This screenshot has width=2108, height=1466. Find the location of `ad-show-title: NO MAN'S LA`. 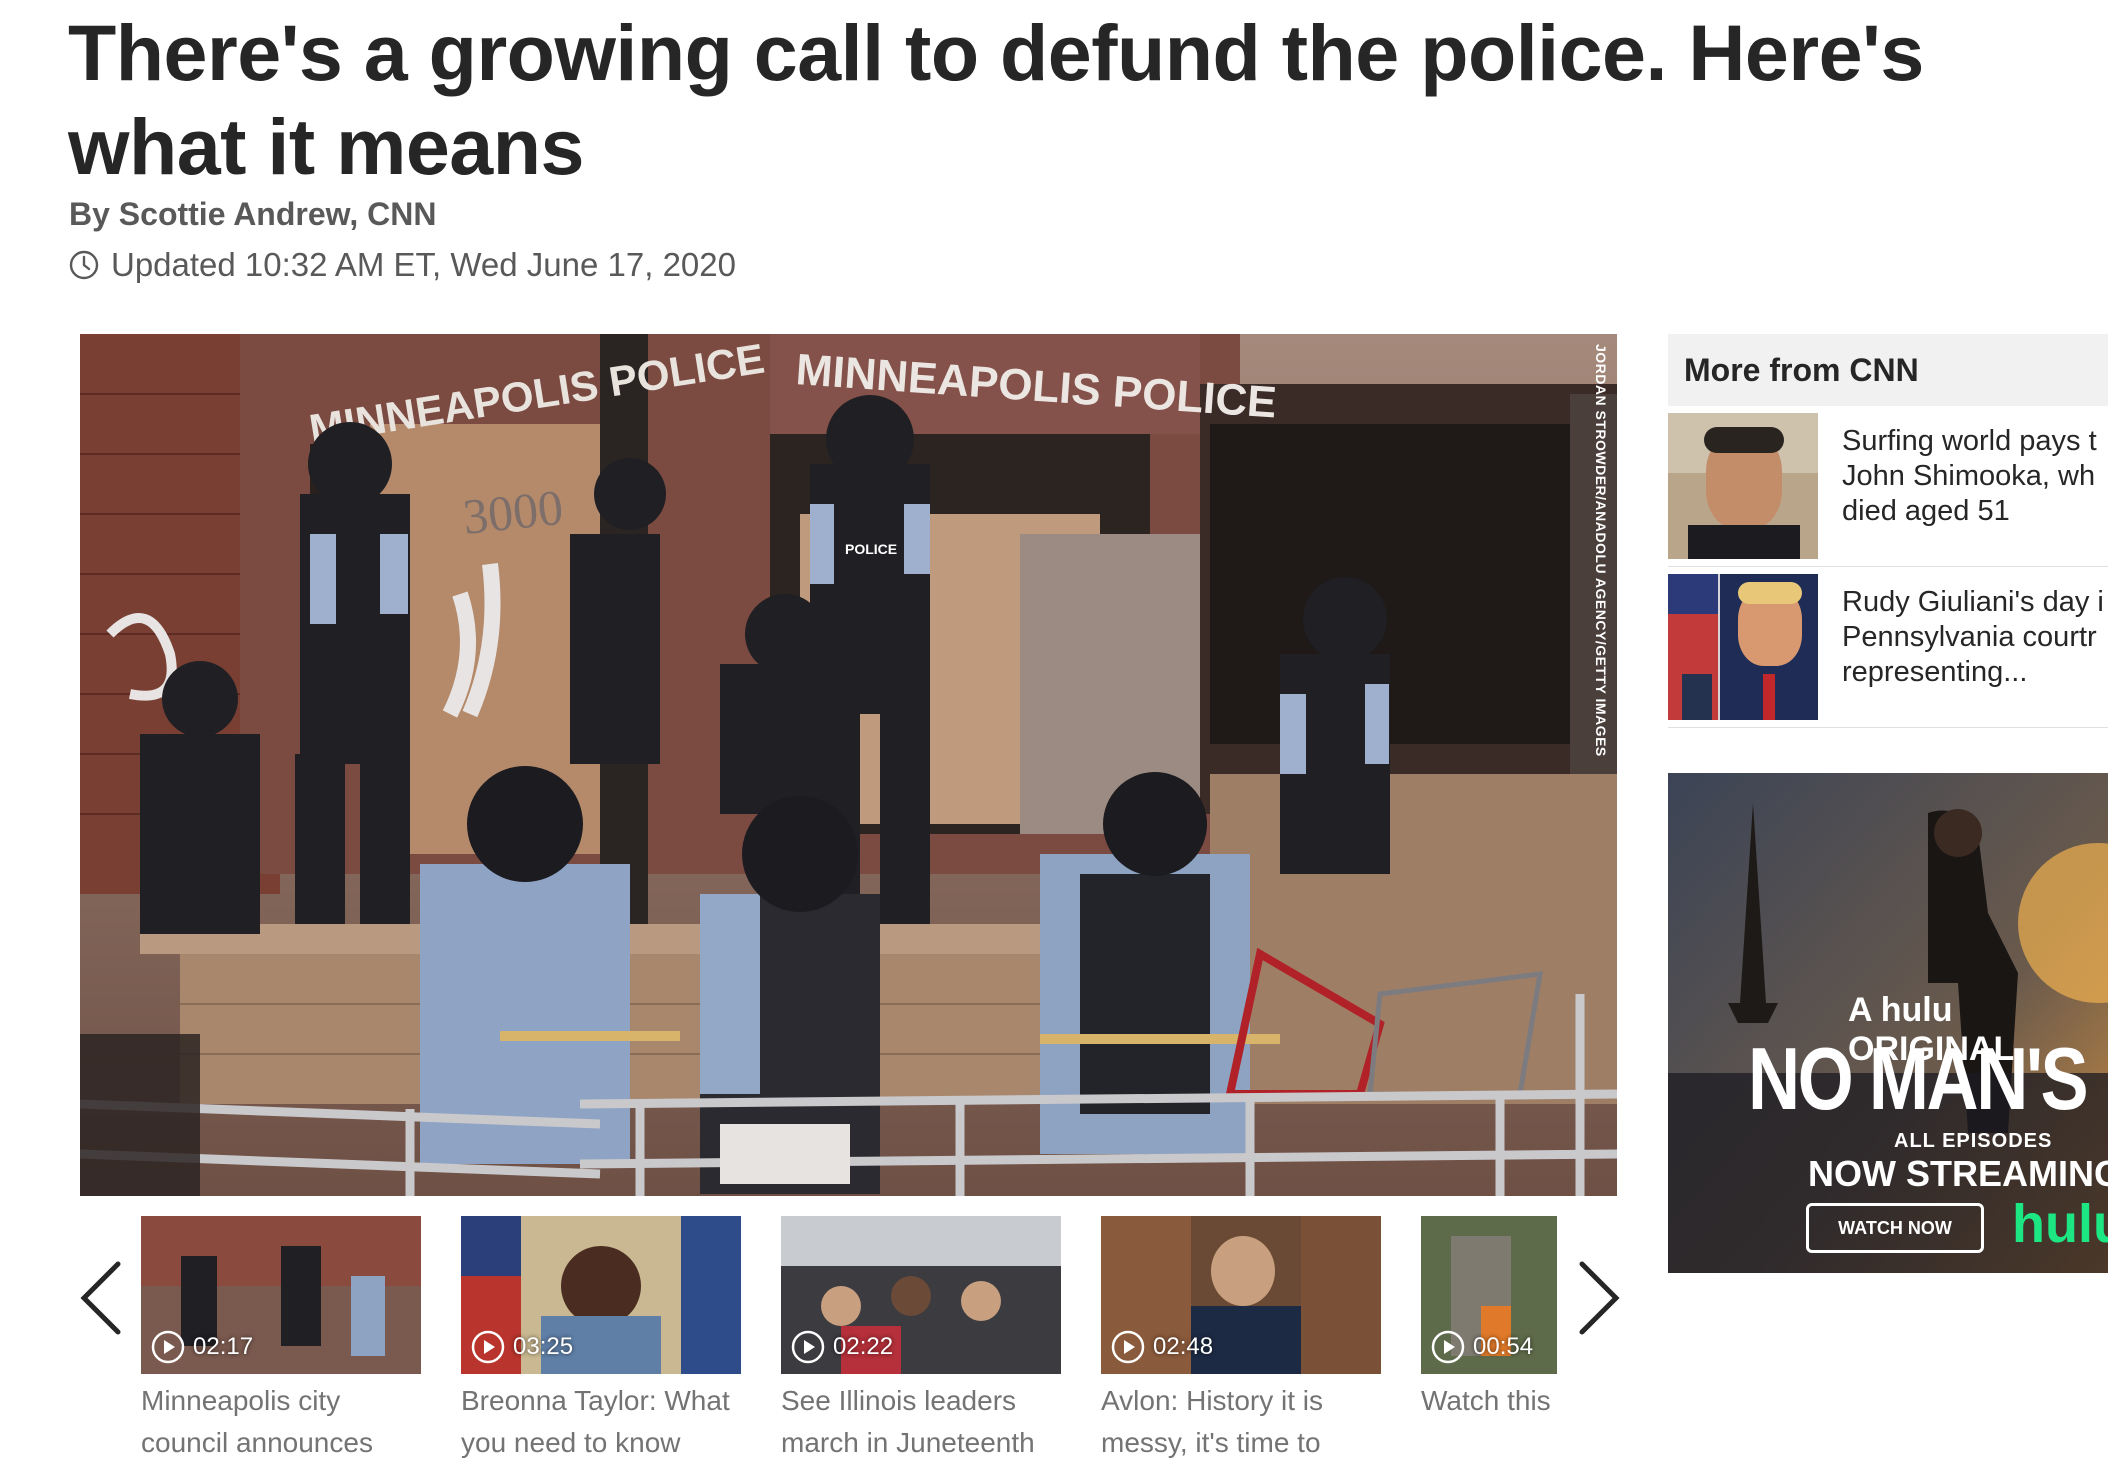

ad-show-title: NO MAN'S LA is located at coordinates (1928, 1078).